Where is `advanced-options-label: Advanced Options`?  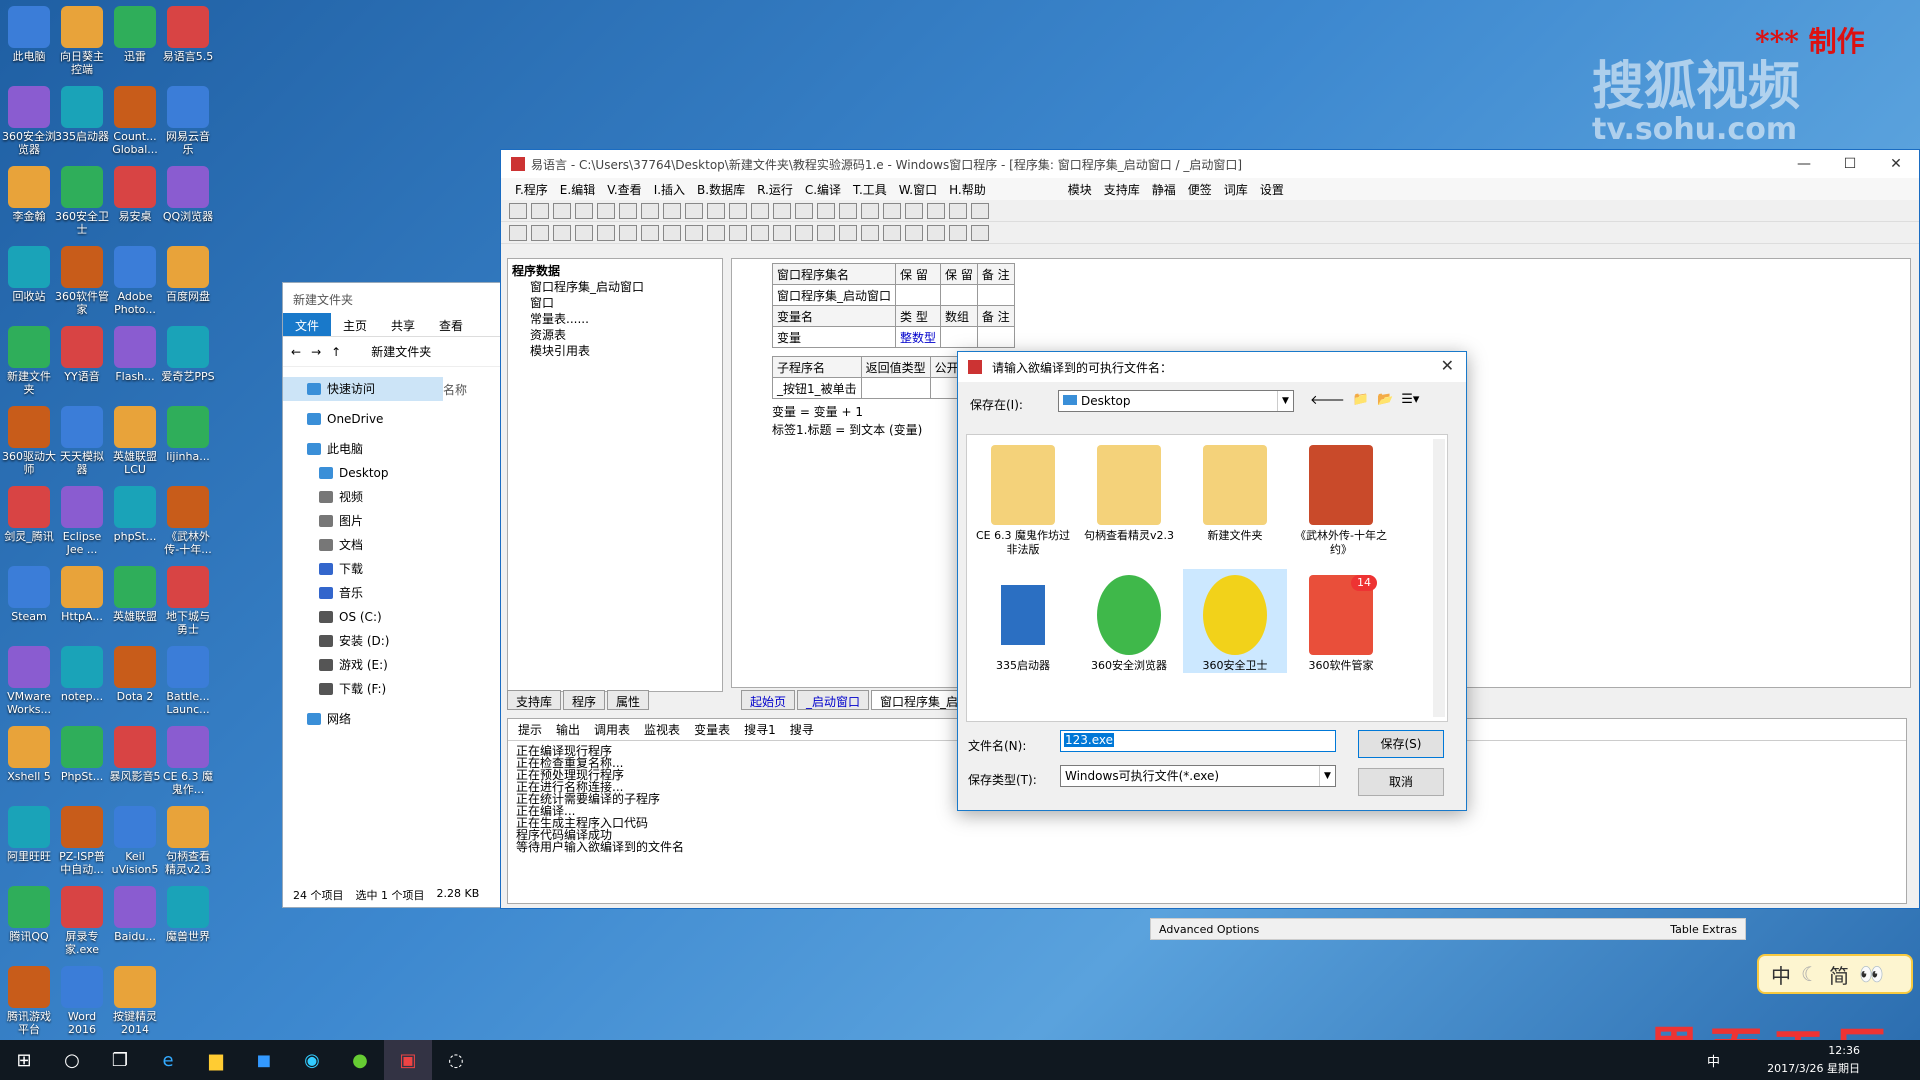 advanced-options-label: Advanced Options is located at coordinates (1209, 929).